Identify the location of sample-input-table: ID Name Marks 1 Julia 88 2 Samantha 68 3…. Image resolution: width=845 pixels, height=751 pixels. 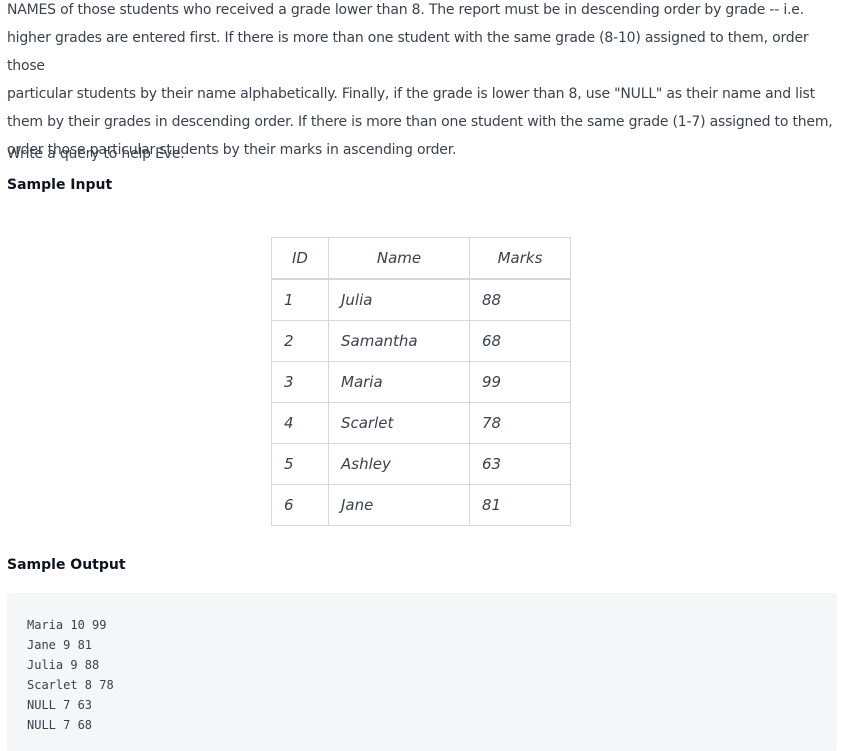
(421, 381).